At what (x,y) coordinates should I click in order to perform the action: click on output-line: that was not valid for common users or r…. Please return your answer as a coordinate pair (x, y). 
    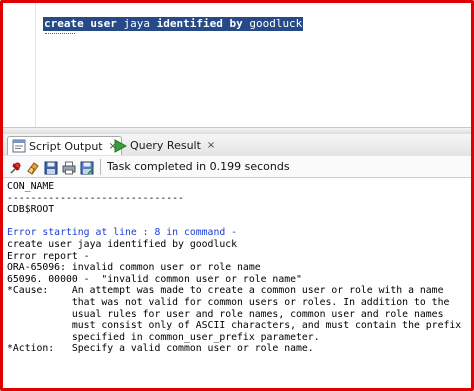
    Looking at the image, I should click on (228, 302).